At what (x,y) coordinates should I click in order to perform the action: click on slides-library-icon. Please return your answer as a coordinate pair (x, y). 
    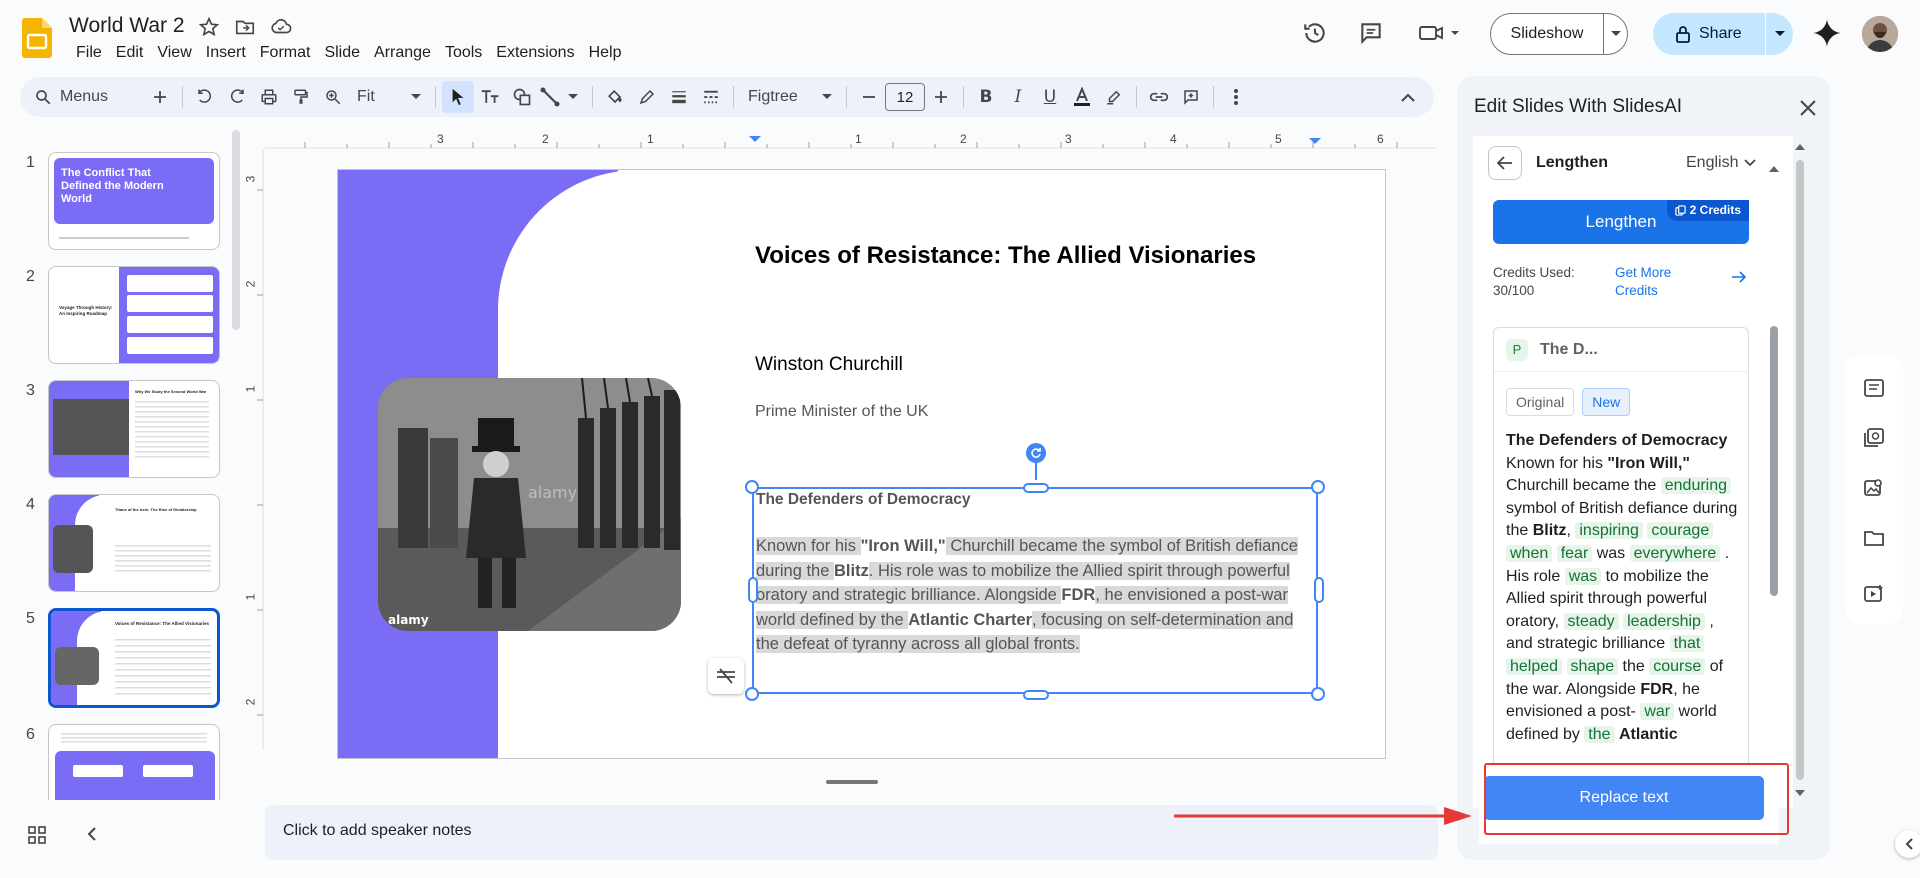
    Looking at the image, I should click on (1874, 438).